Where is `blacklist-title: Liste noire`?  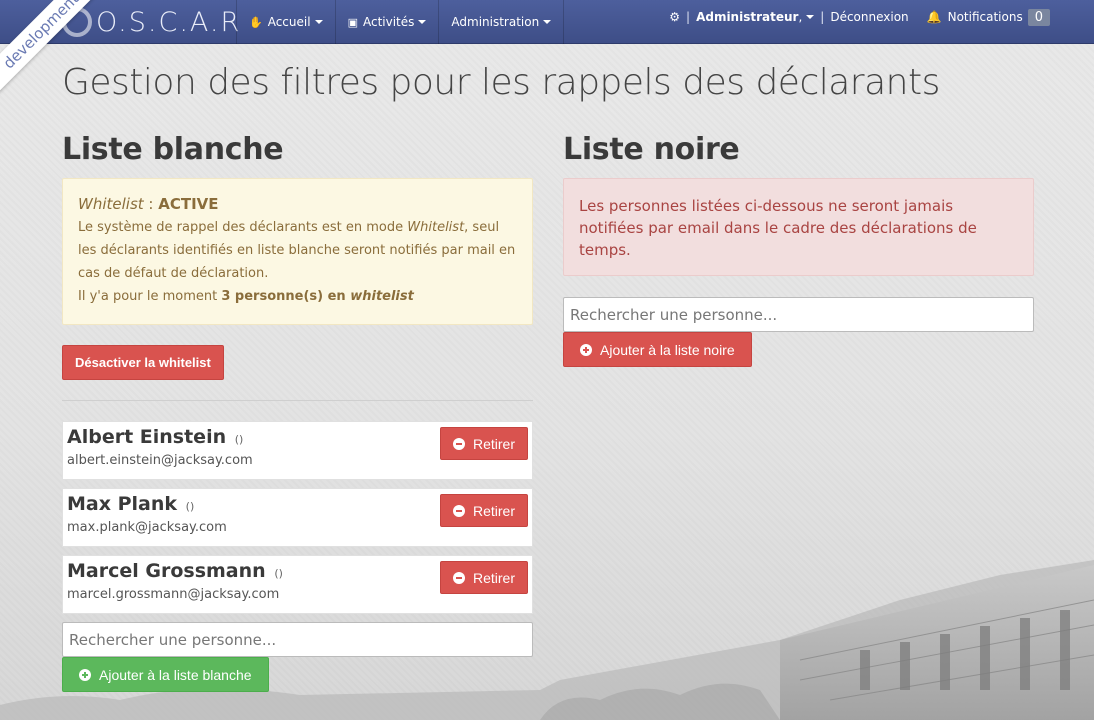 blacklist-title: Liste noire is located at coordinates (651, 149).